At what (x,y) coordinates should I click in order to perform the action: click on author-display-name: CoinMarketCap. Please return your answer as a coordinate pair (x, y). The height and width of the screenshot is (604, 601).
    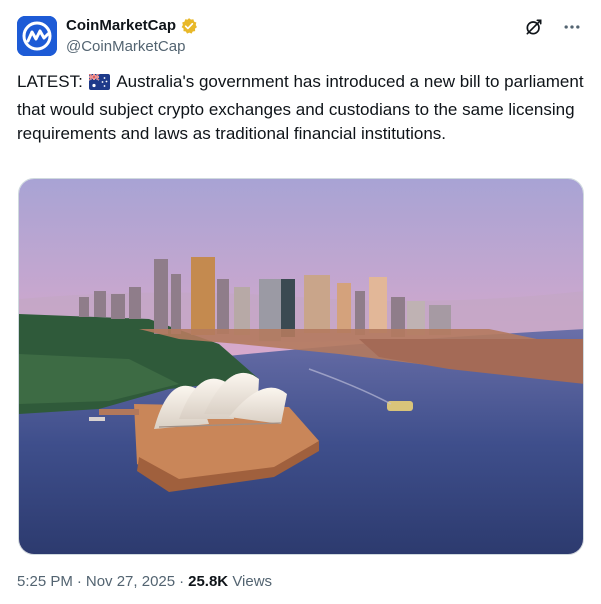
    Looking at the image, I should click on (121, 25).